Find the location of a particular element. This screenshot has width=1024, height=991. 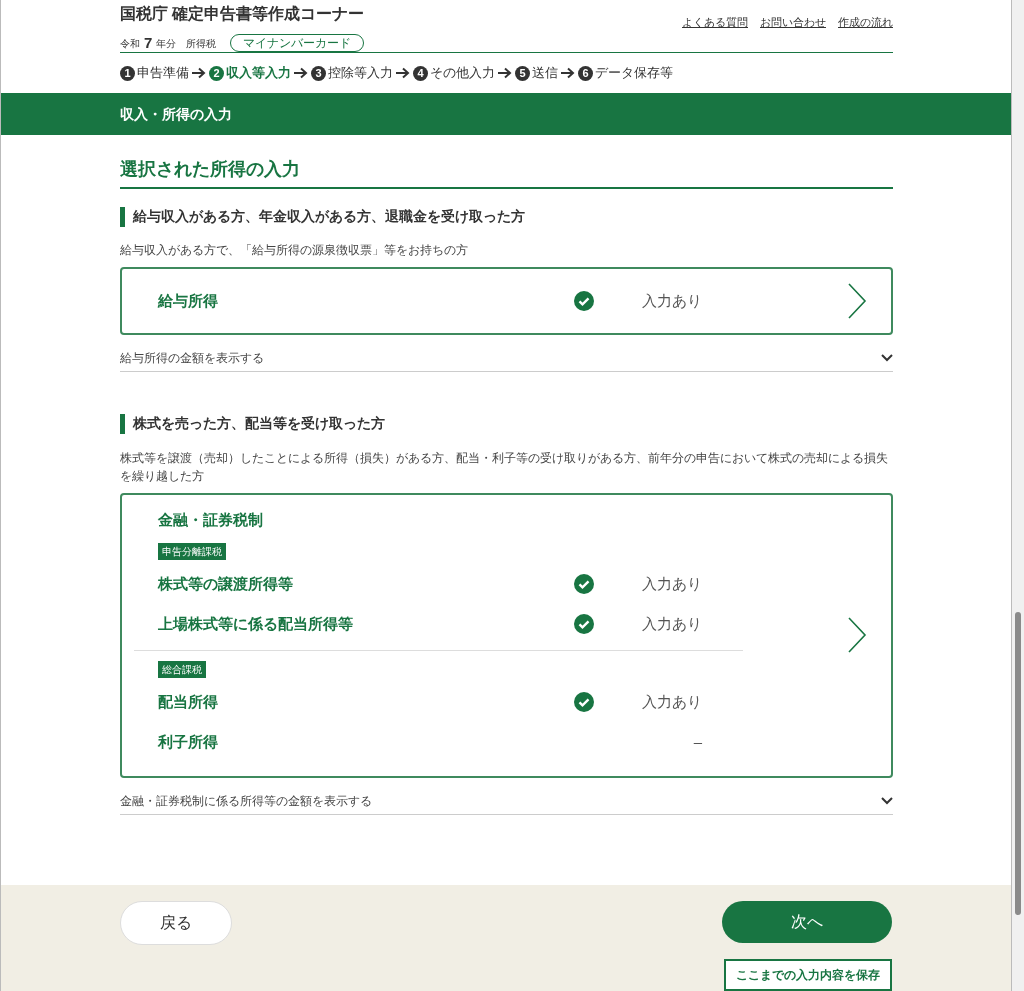

group-heading: 給与収入がある方、年金収入がある方、退職金を受け取った方 is located at coordinates (329, 217).